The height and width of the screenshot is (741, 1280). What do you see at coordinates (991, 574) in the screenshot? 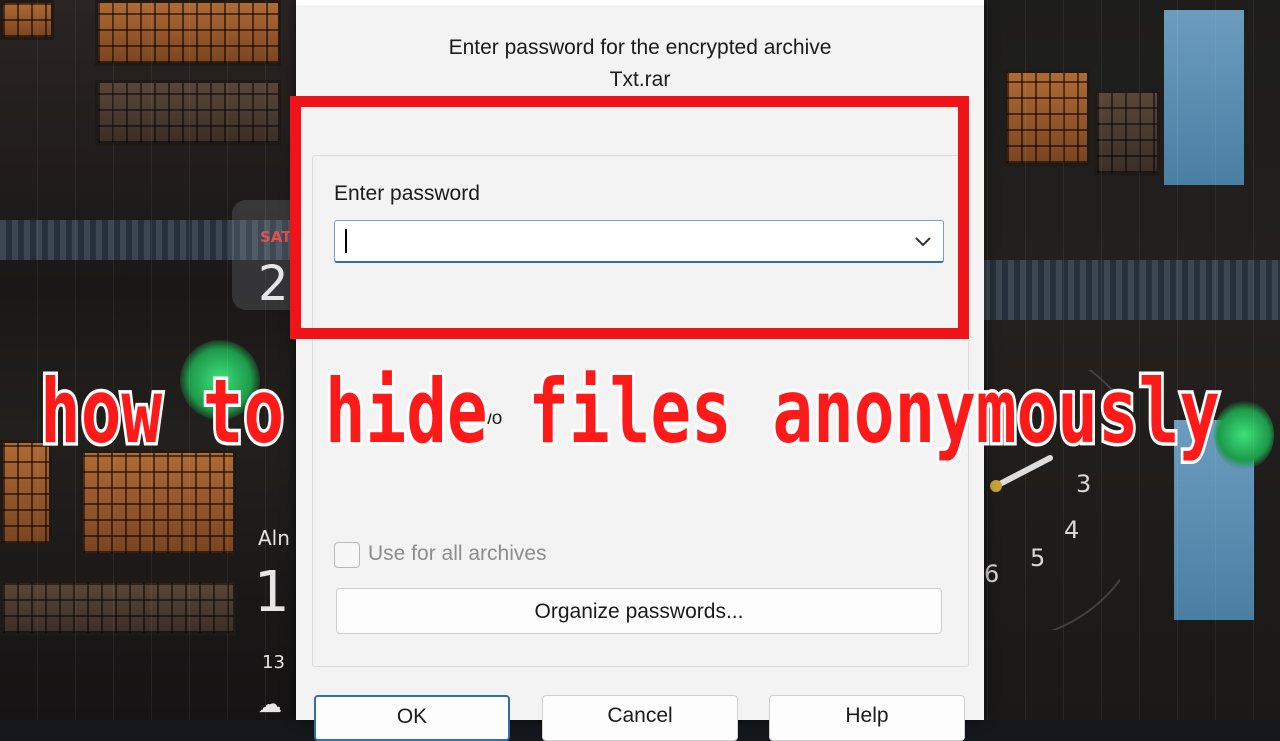
I see `clock-number: 6` at bounding box center [991, 574].